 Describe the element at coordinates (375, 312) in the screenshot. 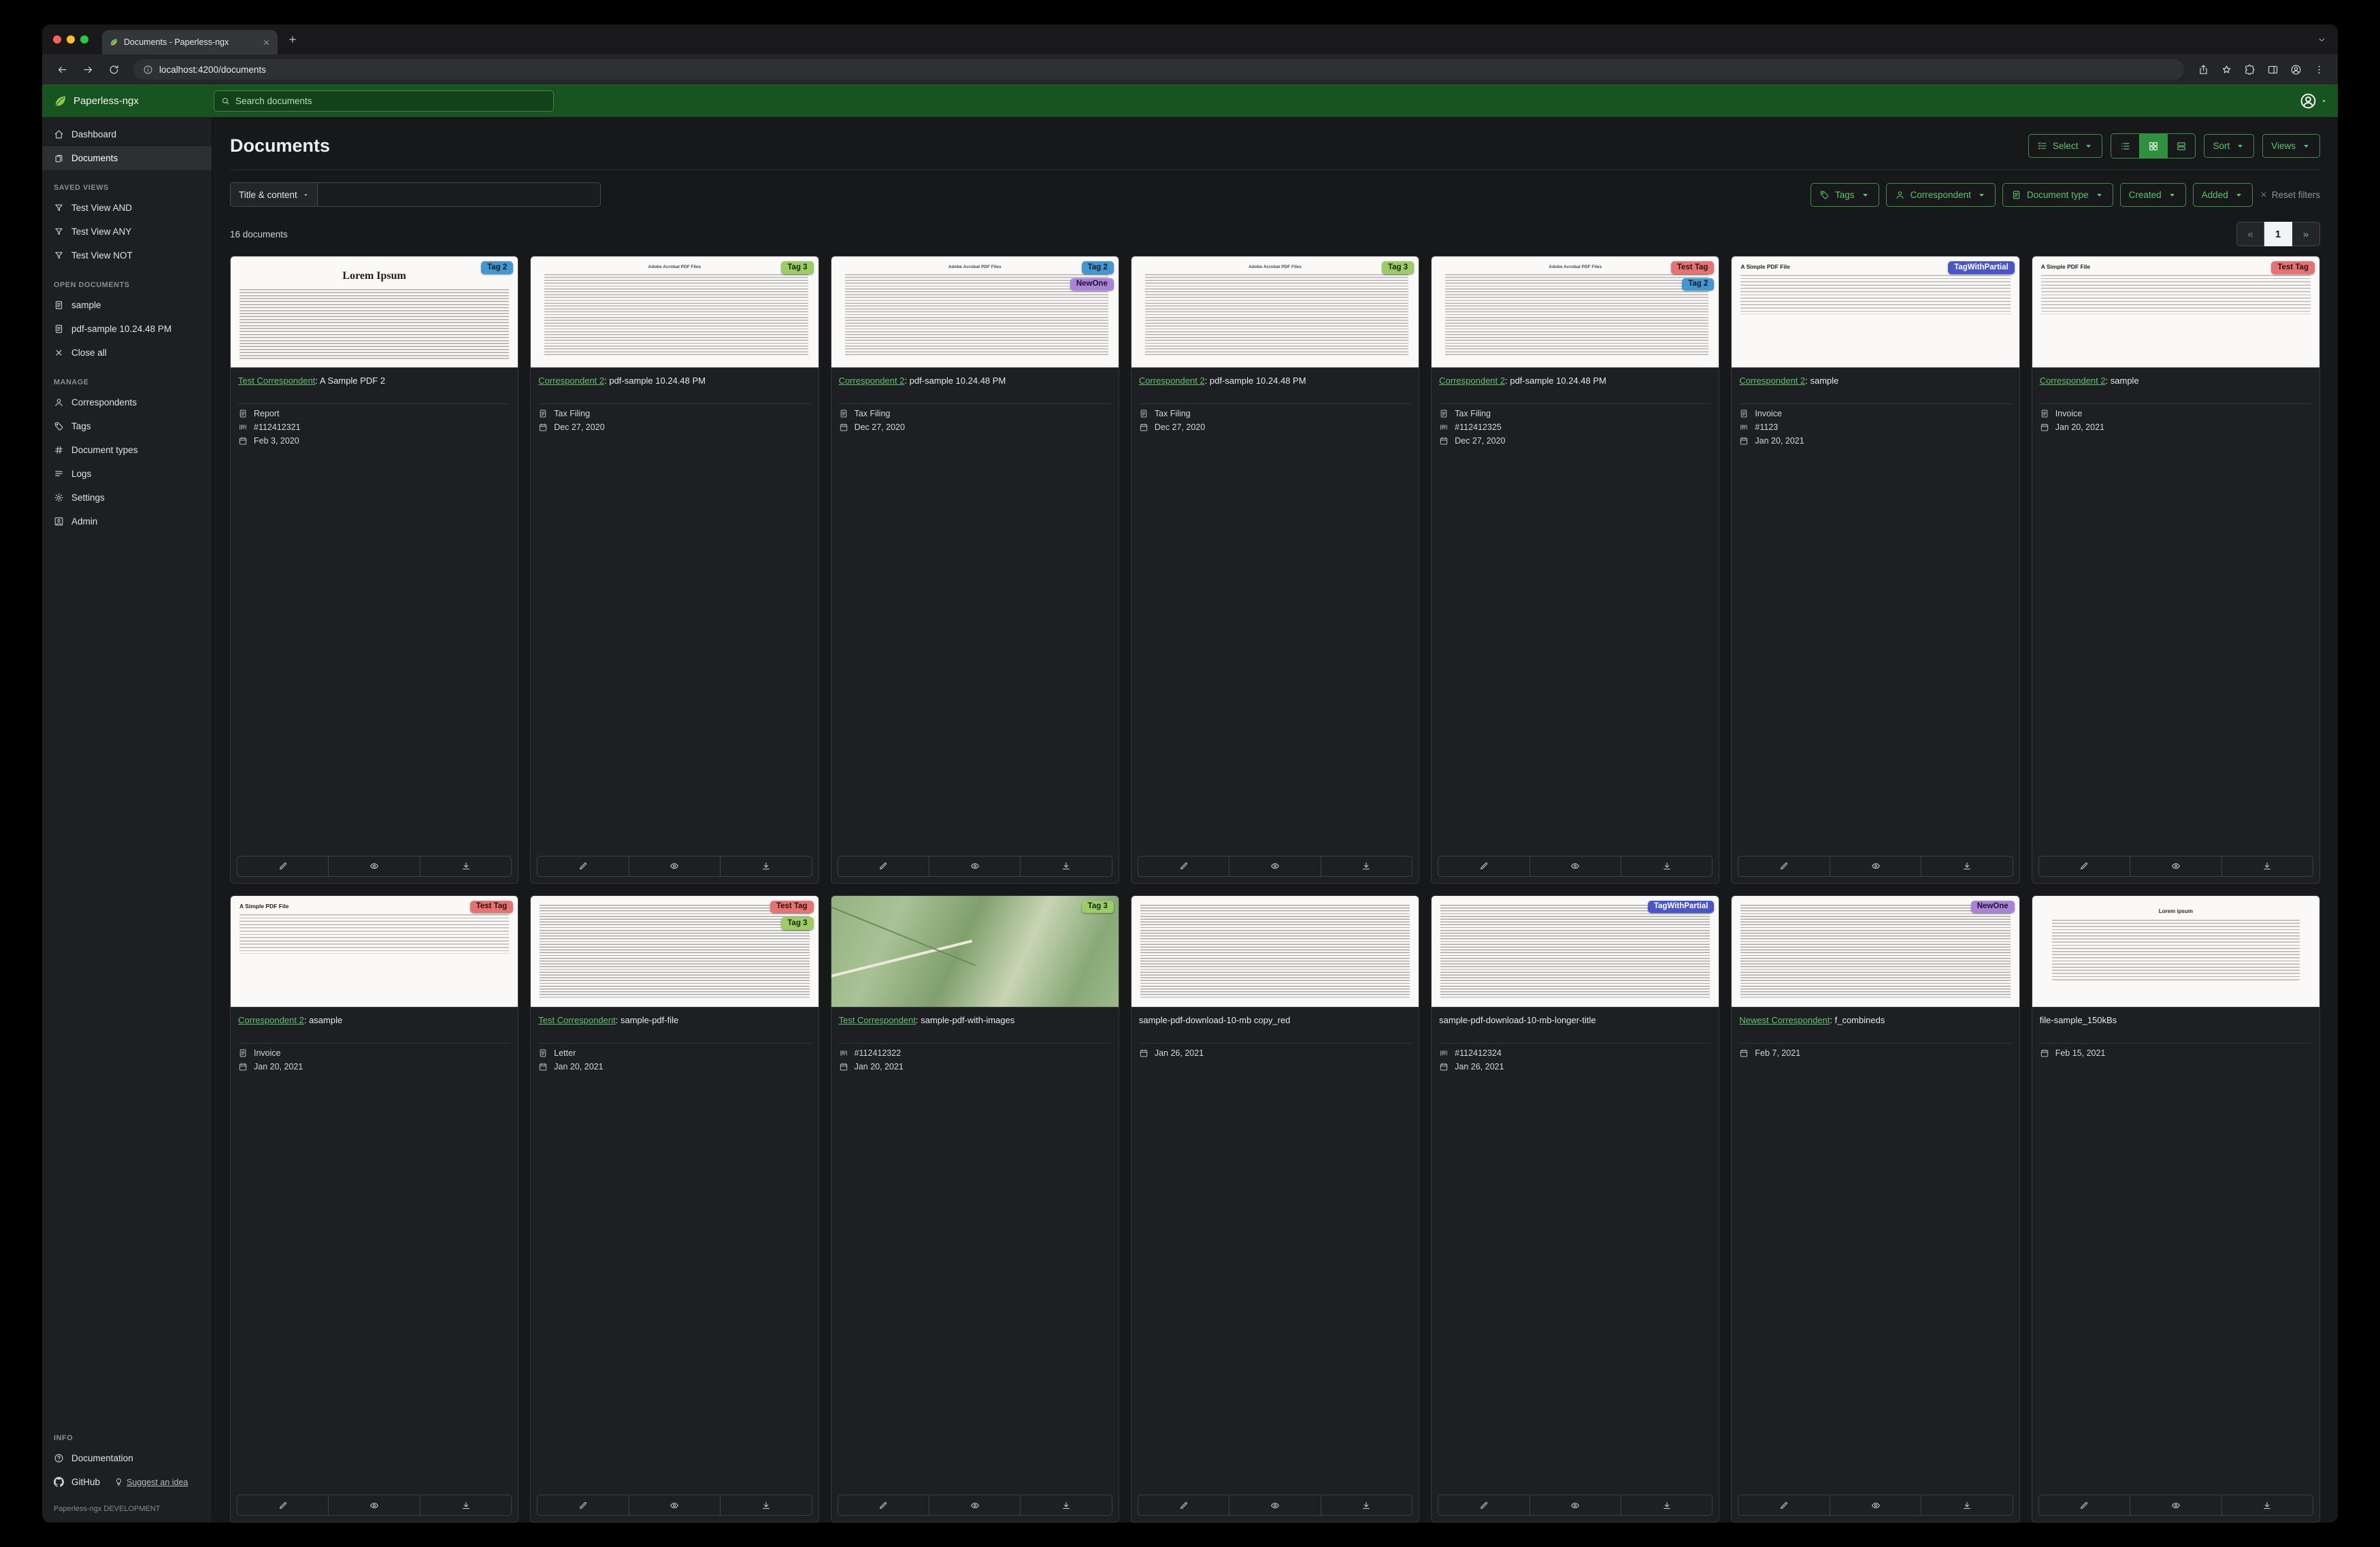

I see `document-thumbnail: Lorem Ipsum Tag 2` at that location.